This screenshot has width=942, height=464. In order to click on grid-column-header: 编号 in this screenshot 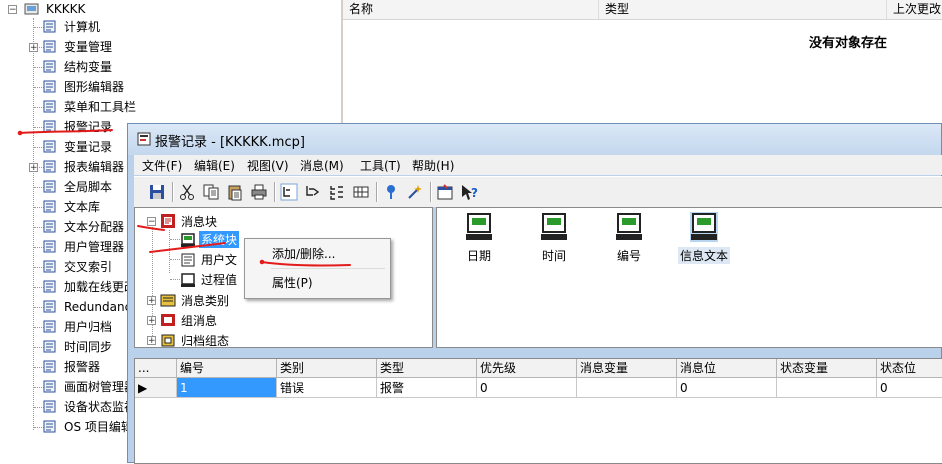, I will do `click(227, 368)`.